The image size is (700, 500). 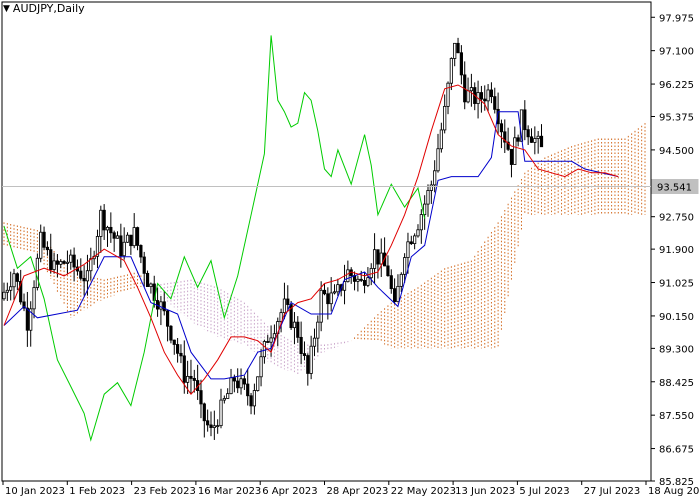 I want to click on y-tick-label: 89.300, so click(x=676, y=349).